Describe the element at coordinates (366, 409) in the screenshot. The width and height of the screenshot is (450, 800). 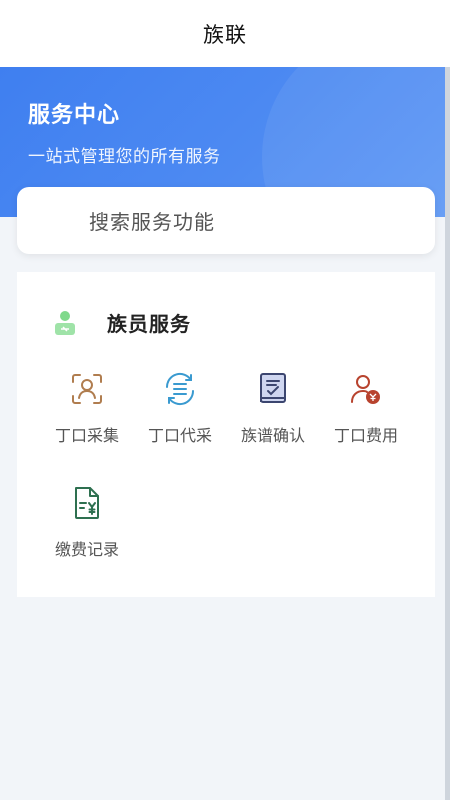
I see `service-population-fee: 丁口费用` at that location.